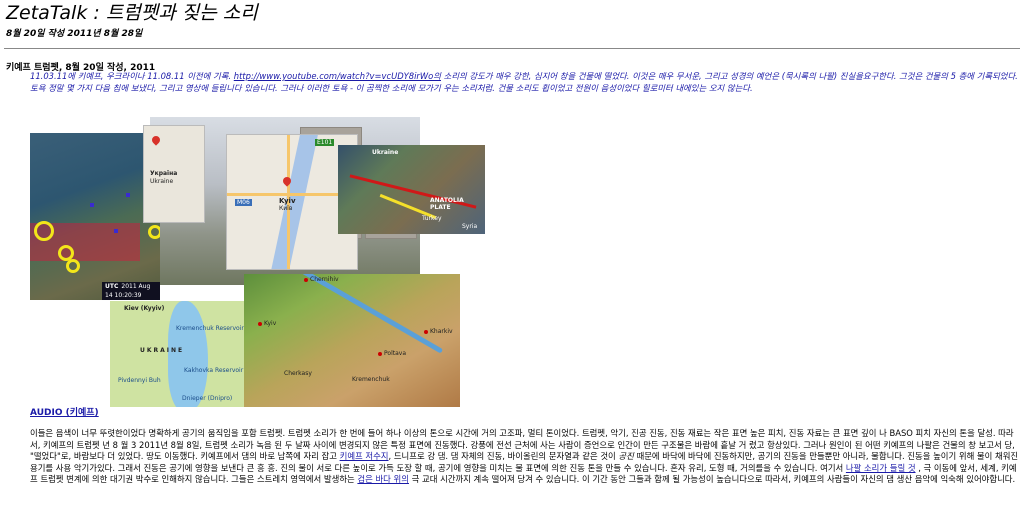 The image size is (1024, 508). What do you see at coordinates (325, 142) in the screenshot?
I see `road-sign: E101` at bounding box center [325, 142].